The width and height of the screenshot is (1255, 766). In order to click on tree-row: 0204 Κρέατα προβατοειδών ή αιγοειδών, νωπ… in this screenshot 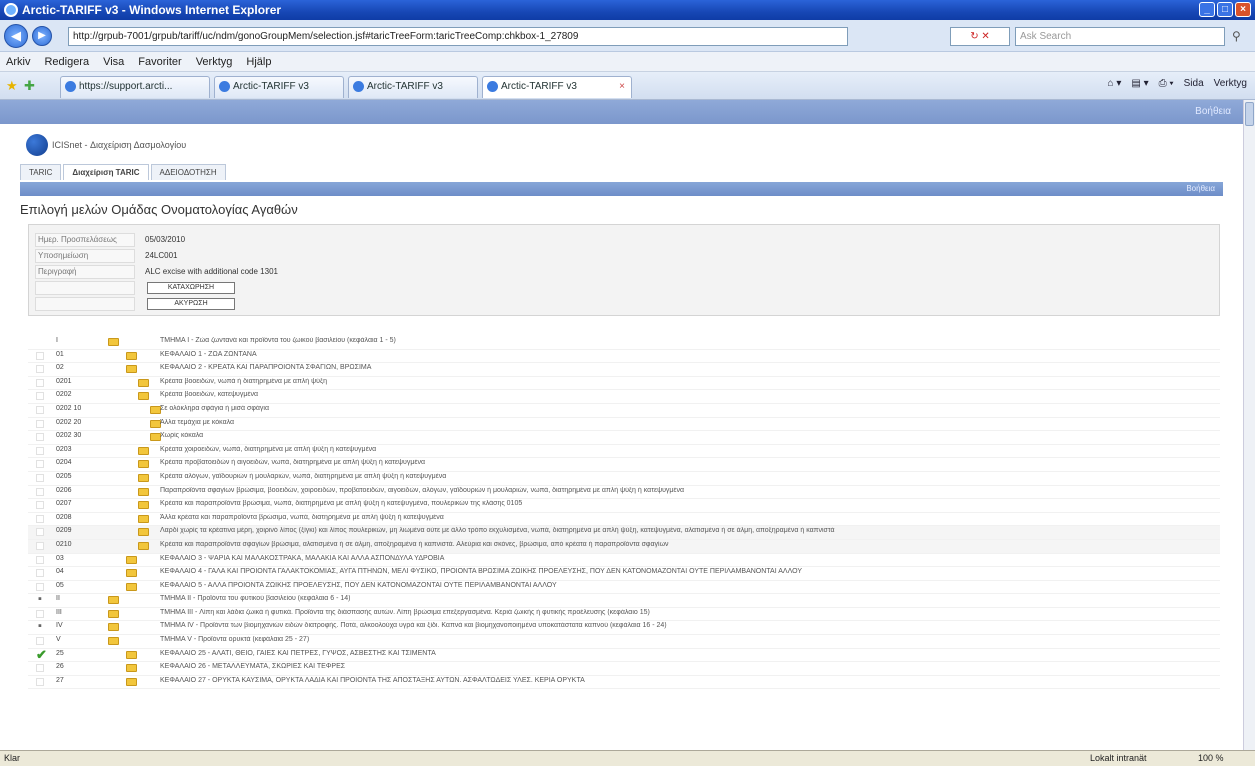, I will do `click(624, 465)`.